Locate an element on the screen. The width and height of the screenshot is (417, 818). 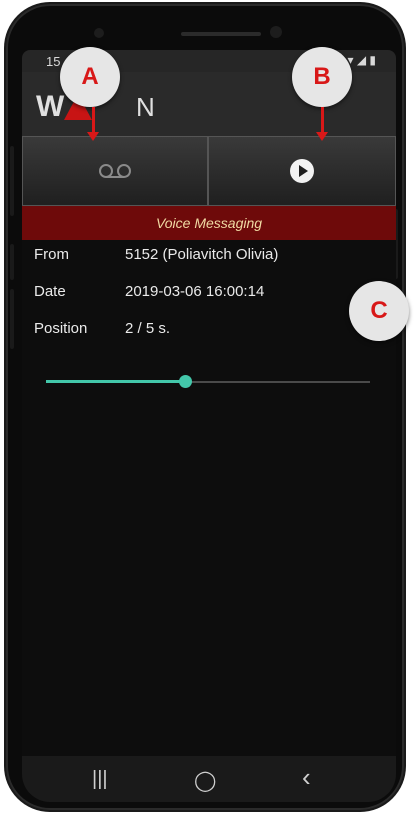
voicemail-button is located at coordinates (115, 171).